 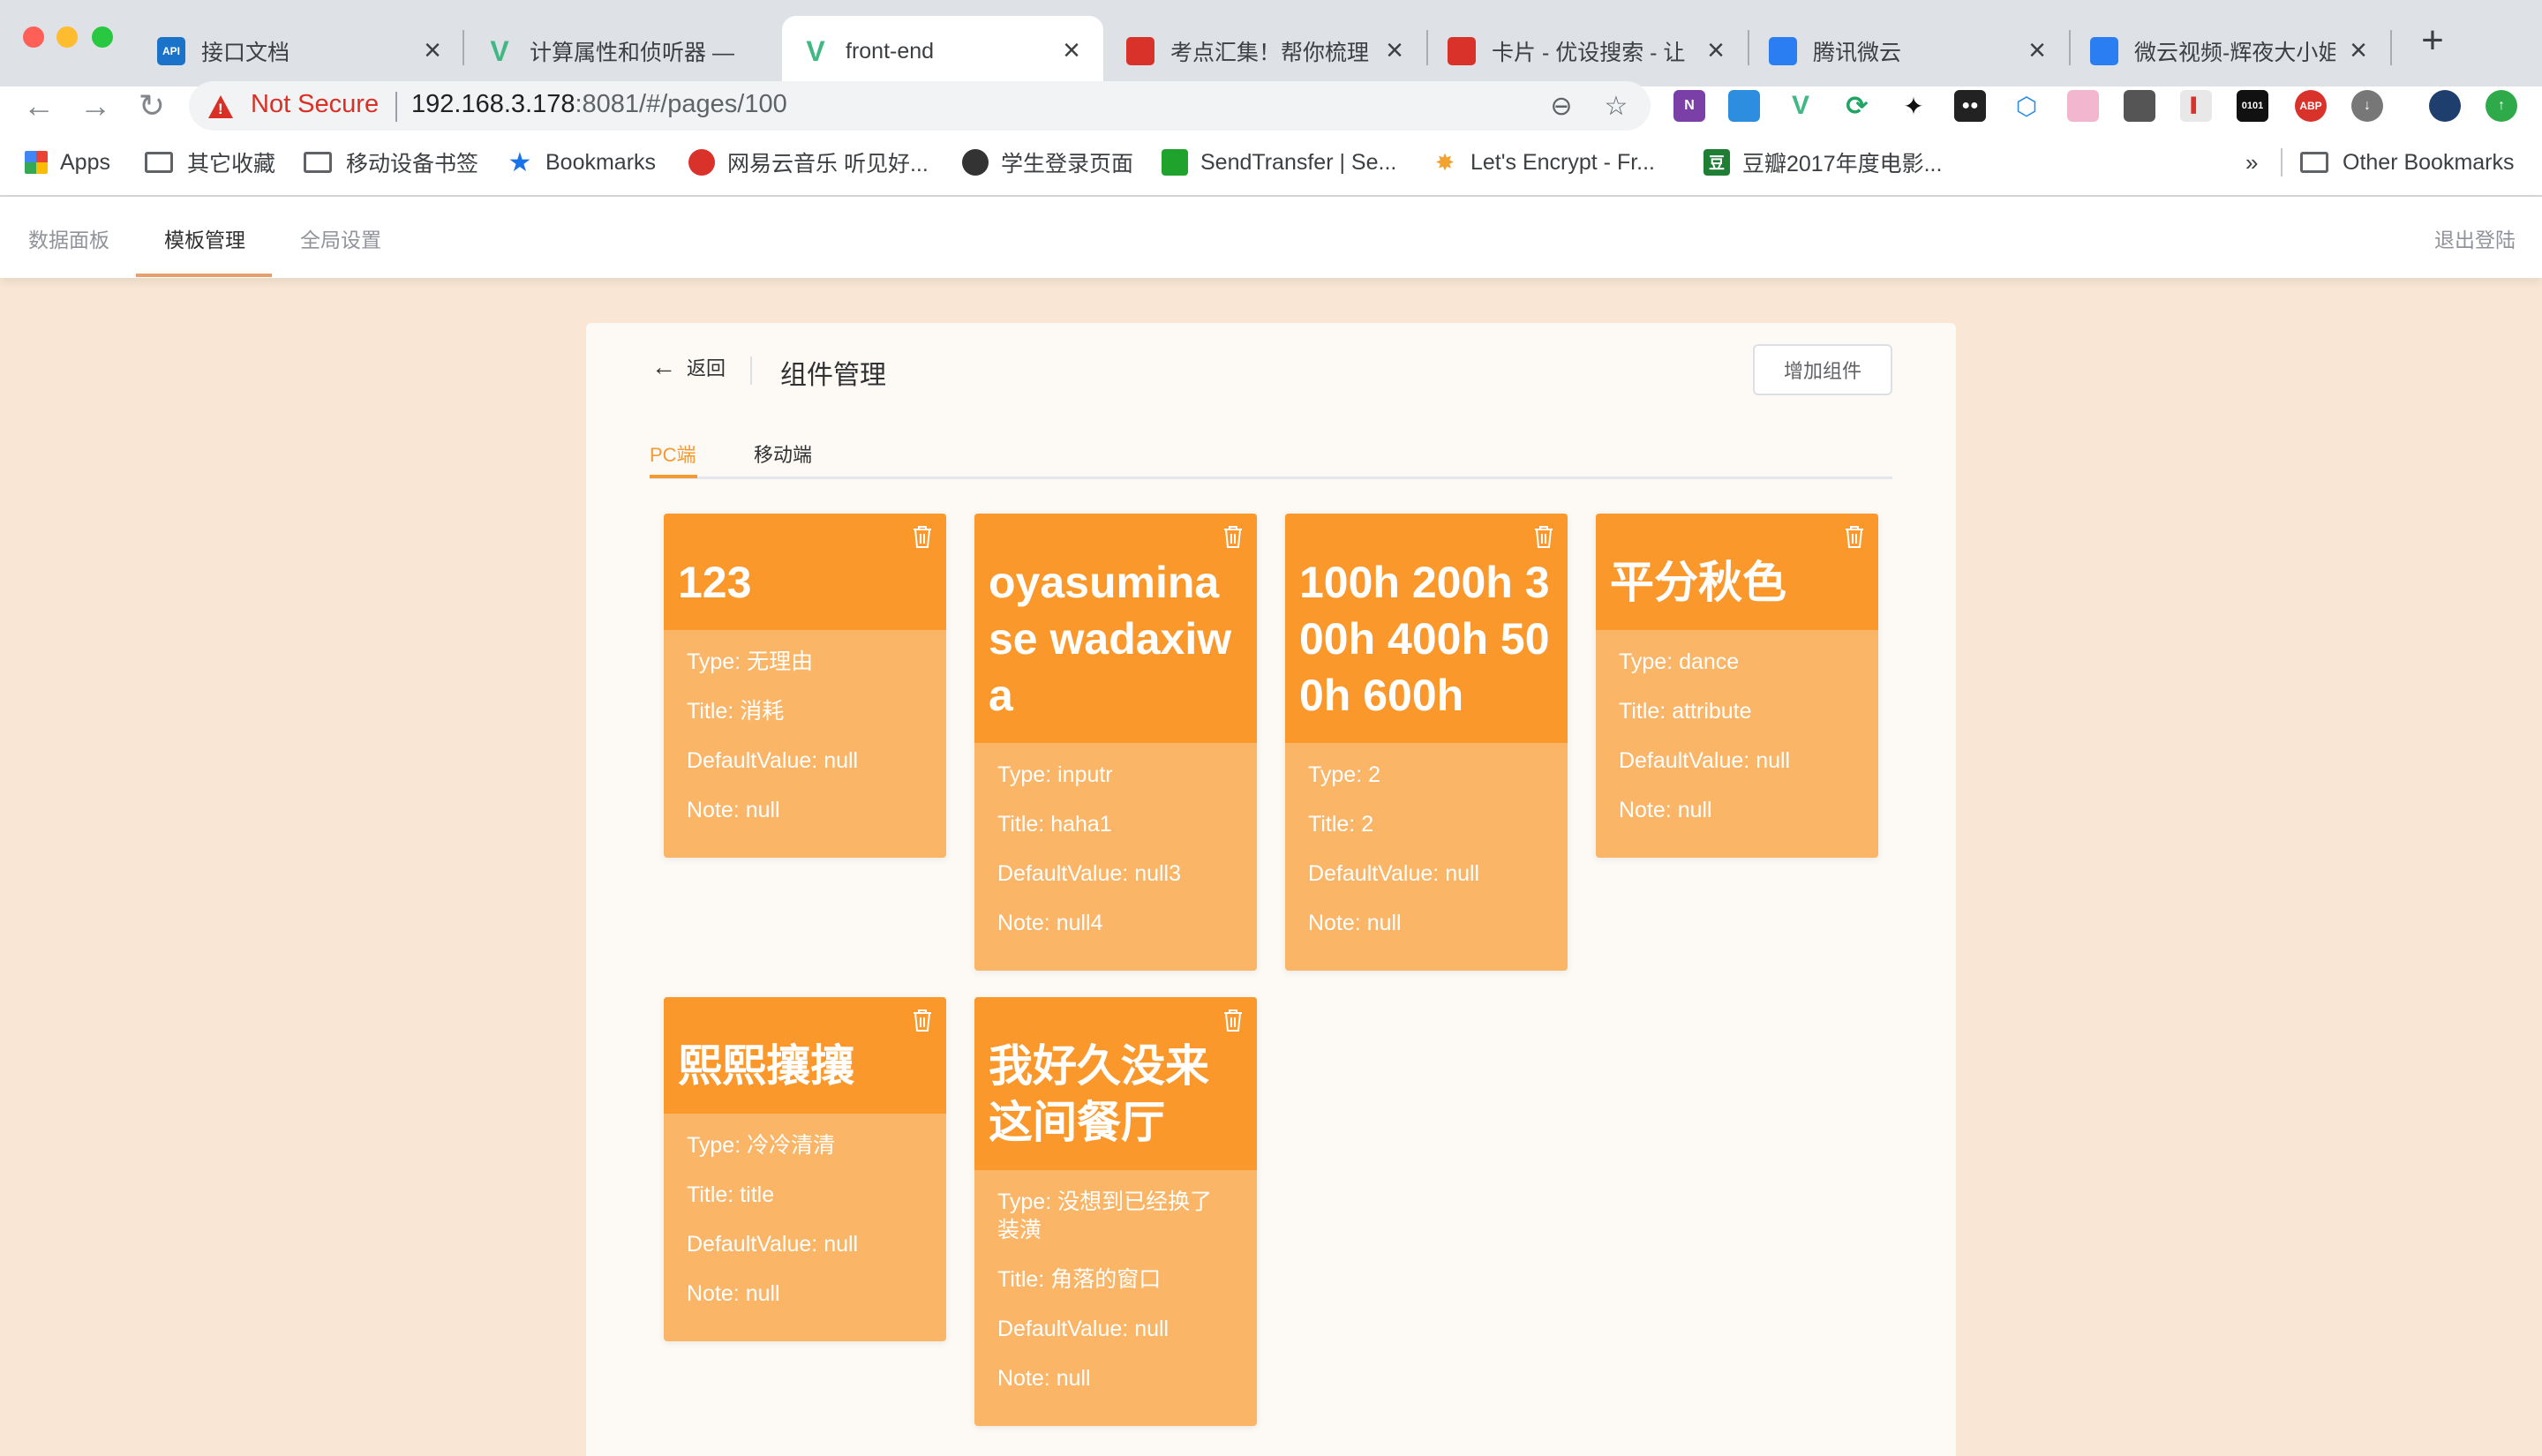 What do you see at coordinates (37, 162) in the screenshot?
I see `apps-grid-icon` at bounding box center [37, 162].